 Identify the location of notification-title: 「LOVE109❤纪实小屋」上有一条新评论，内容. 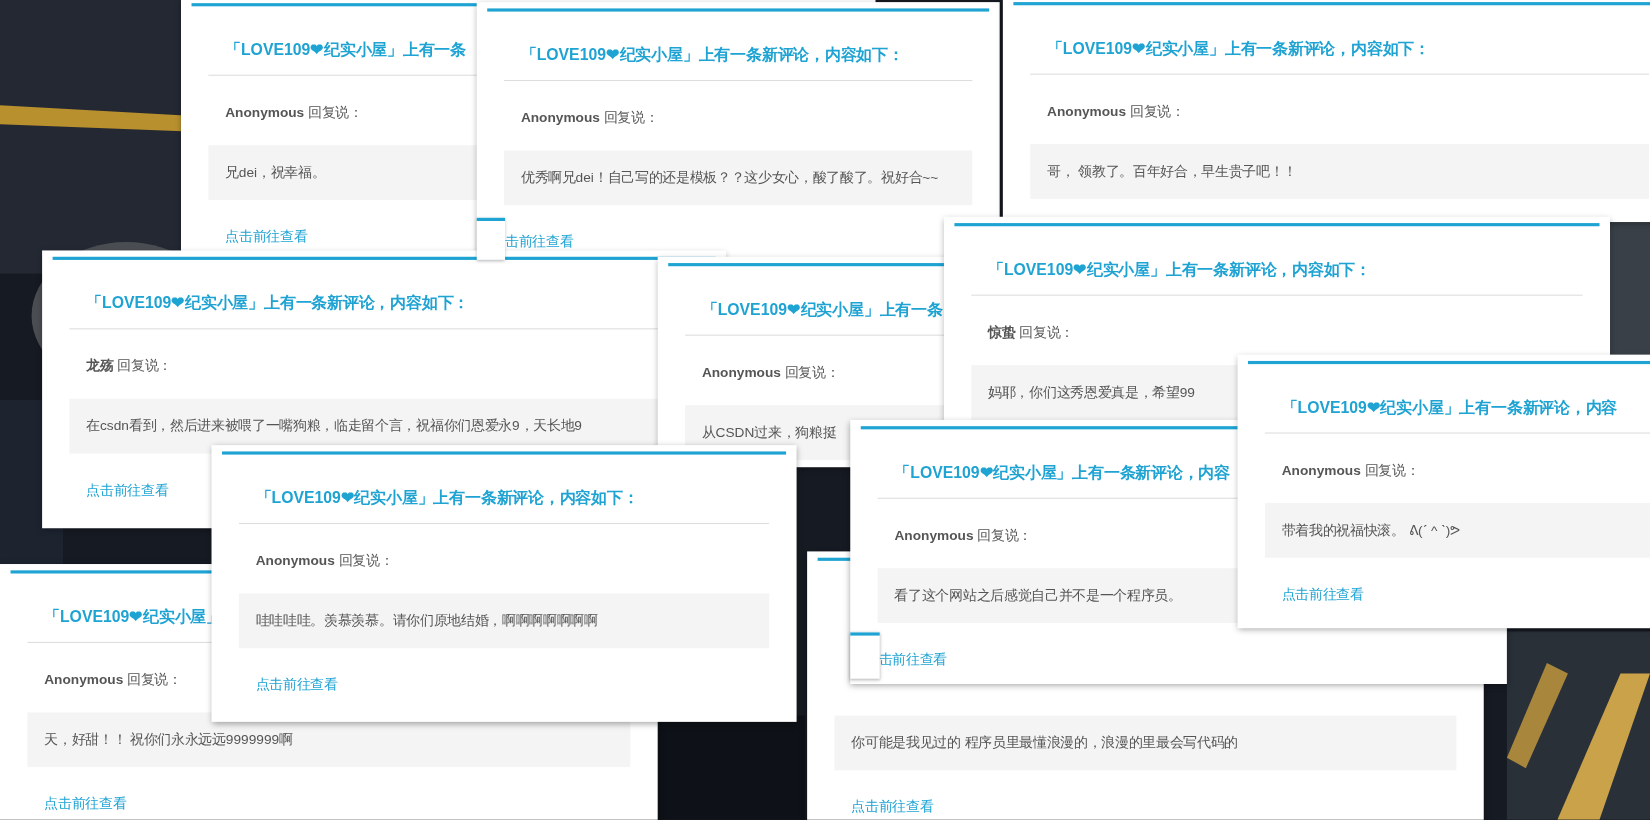
(1457, 399).